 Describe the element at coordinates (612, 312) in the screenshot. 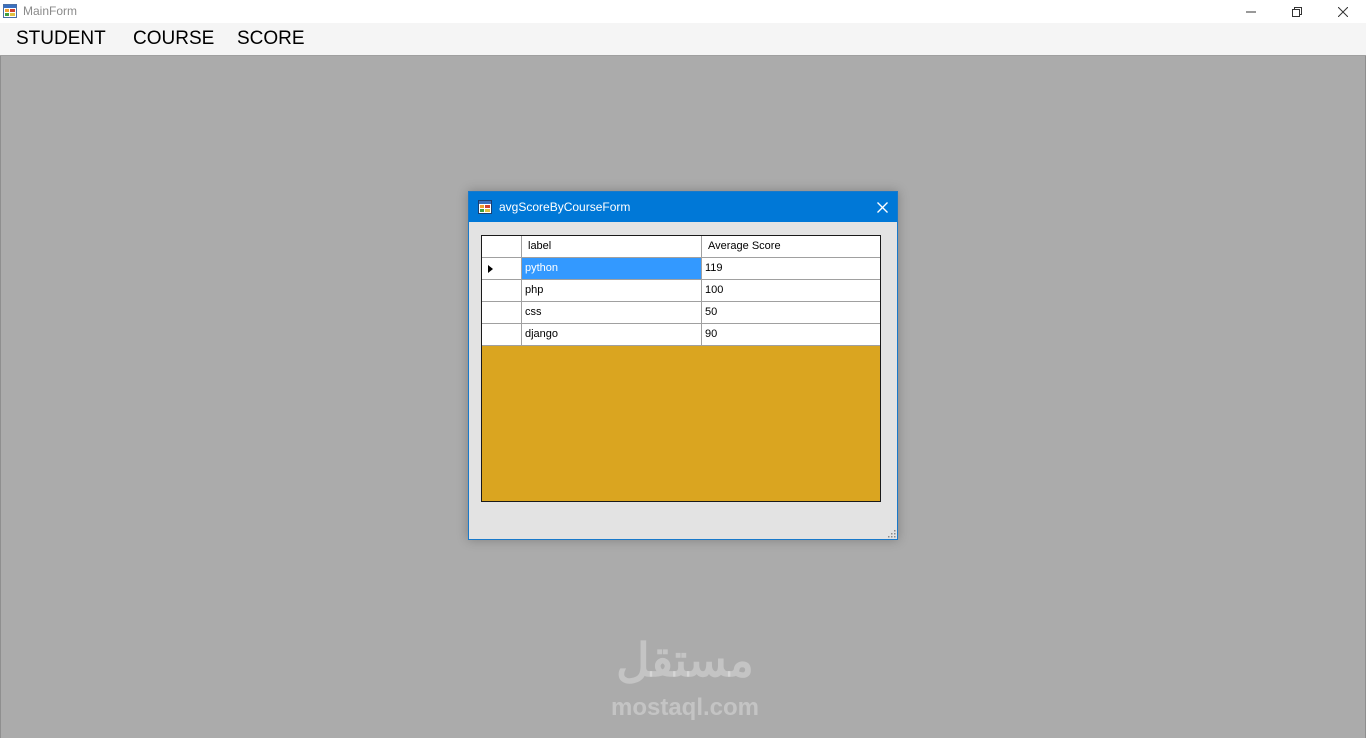

I see `cell-label: css` at that location.